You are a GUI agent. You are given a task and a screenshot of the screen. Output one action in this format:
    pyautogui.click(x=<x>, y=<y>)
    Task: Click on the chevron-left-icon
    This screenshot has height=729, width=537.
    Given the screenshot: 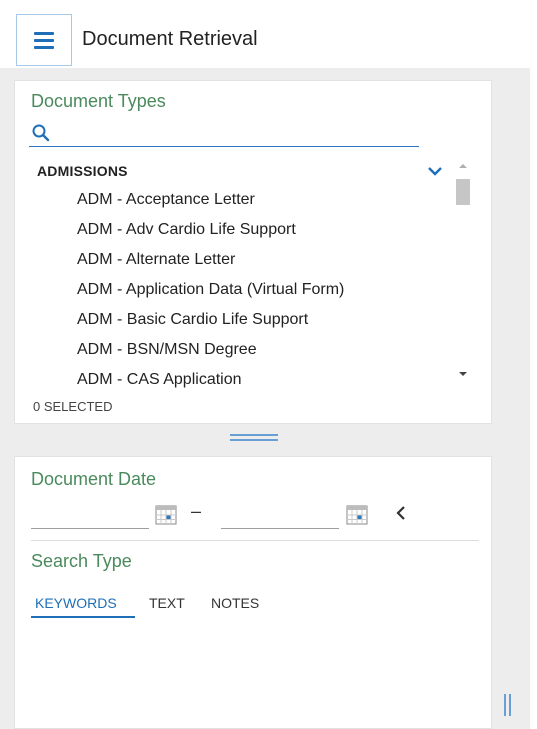 What is the action you would take?
    pyautogui.click(x=401, y=513)
    